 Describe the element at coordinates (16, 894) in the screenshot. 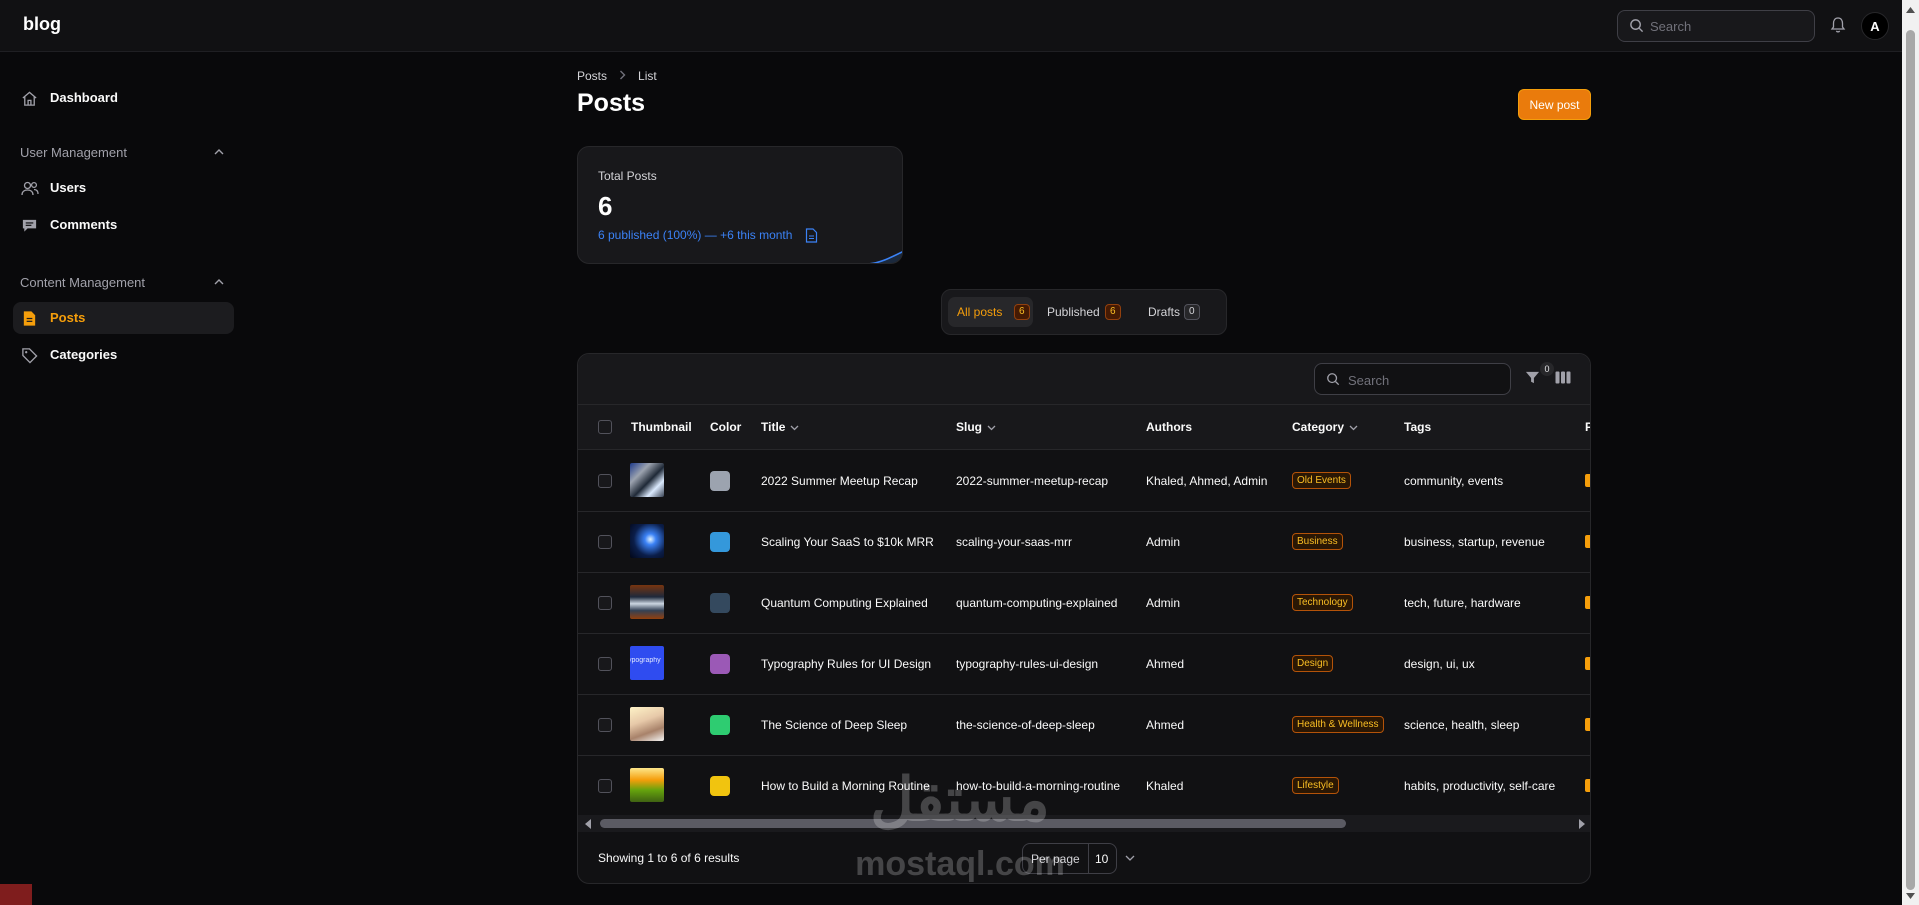

I see `corner-indicator` at that location.